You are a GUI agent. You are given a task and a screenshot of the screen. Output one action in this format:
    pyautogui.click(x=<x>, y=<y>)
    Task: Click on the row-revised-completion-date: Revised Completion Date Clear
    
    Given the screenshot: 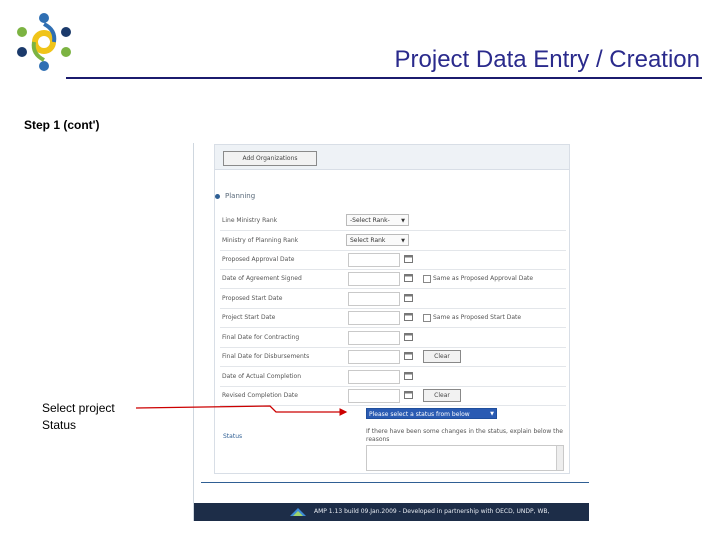 What is the action you would take?
    pyautogui.click(x=393, y=396)
    